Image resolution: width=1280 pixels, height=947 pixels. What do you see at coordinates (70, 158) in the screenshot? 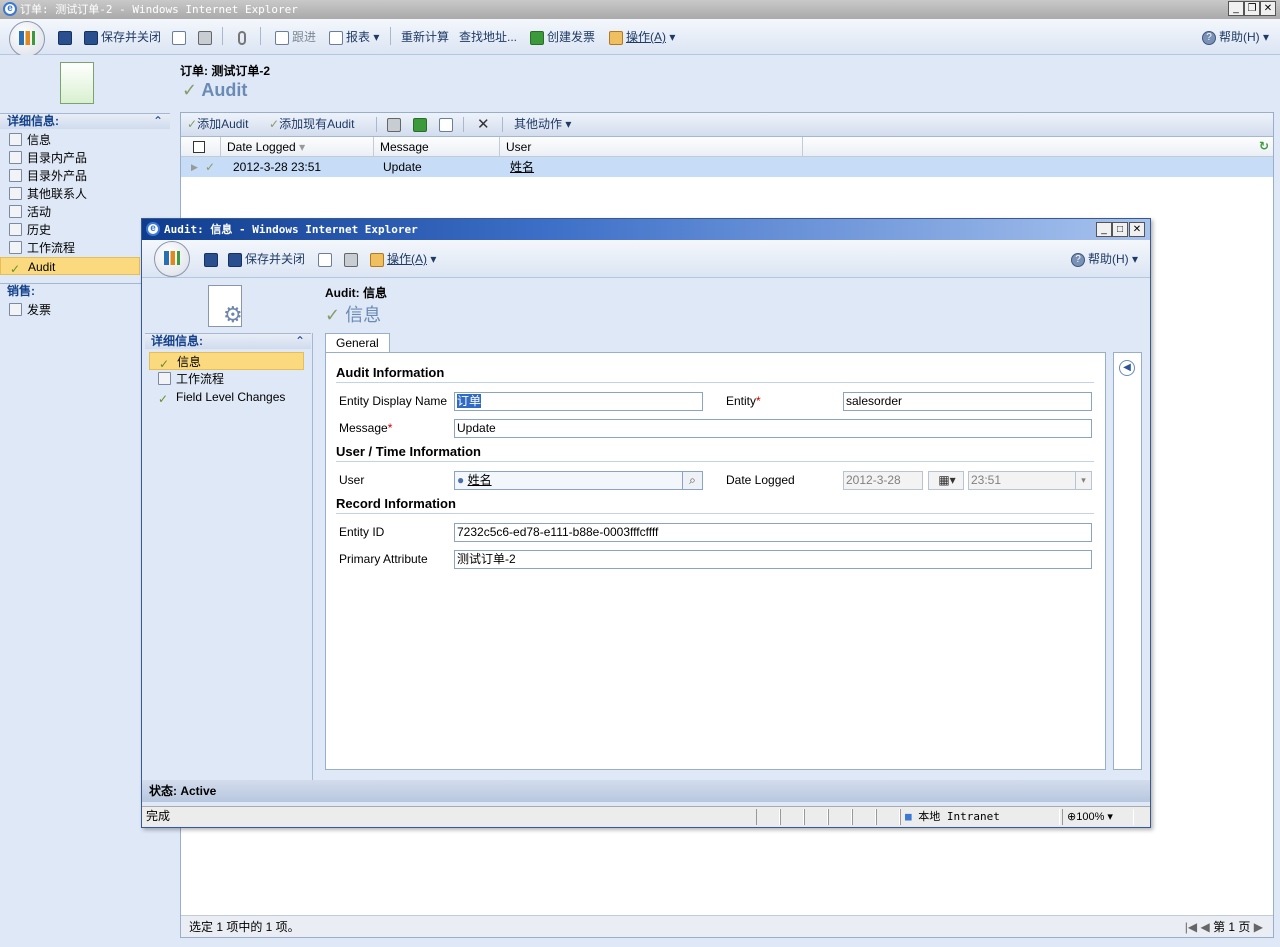
I see `nav-item-catalog-products: 目录内产品` at bounding box center [70, 158].